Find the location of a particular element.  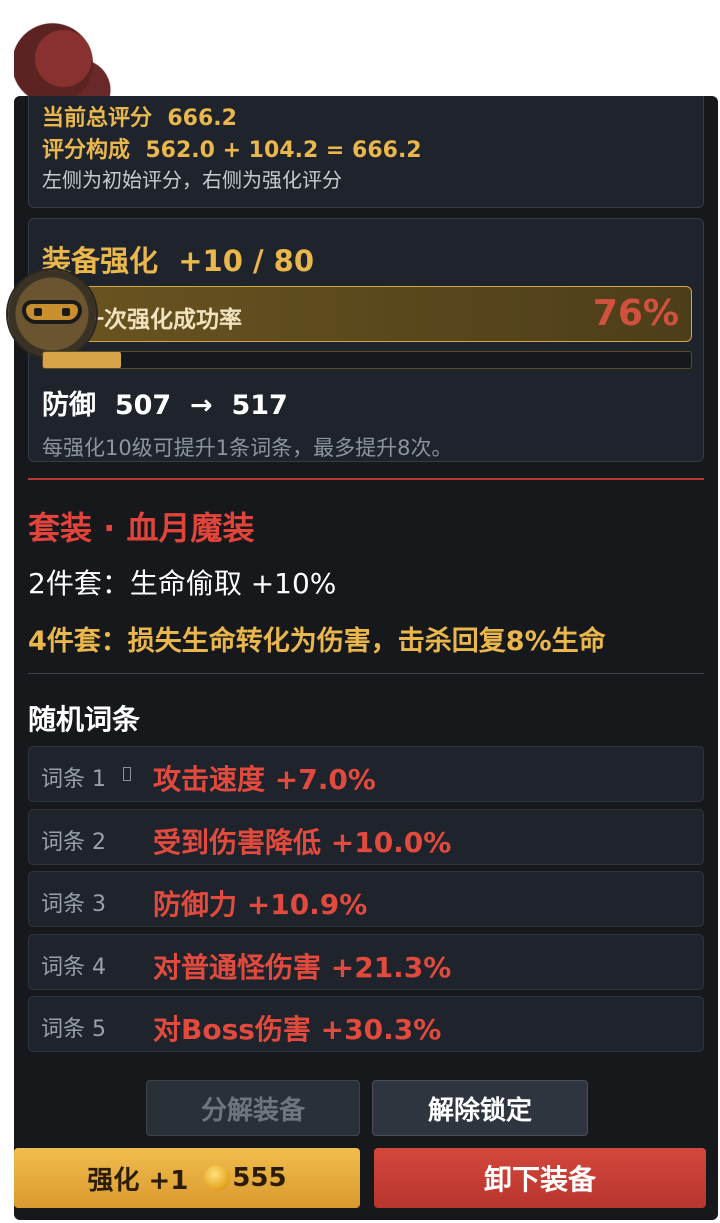

enhance-progress-bar is located at coordinates (367, 360).